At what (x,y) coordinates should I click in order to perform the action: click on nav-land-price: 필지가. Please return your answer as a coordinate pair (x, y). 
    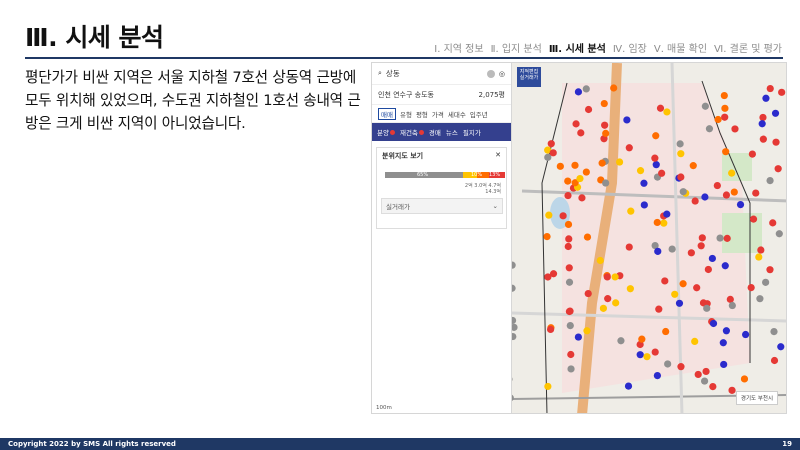
    Looking at the image, I should click on (472, 132).